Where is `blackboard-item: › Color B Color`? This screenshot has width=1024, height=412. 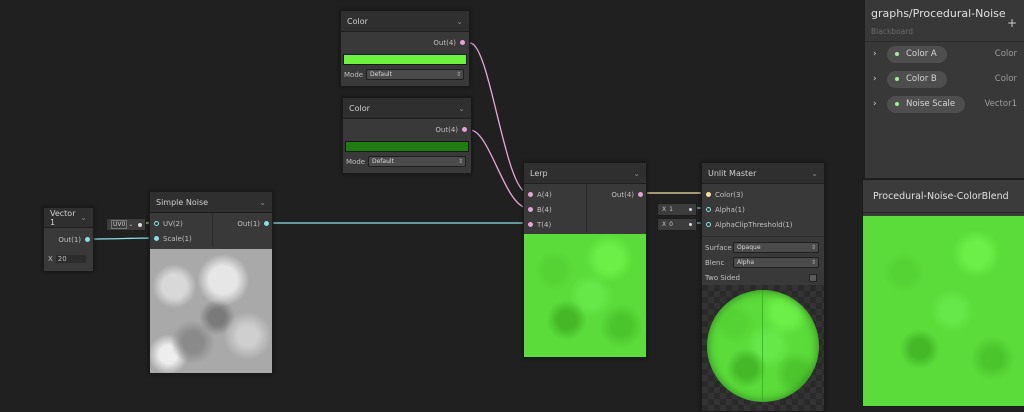 blackboard-item: › Color B Color is located at coordinates (945, 79).